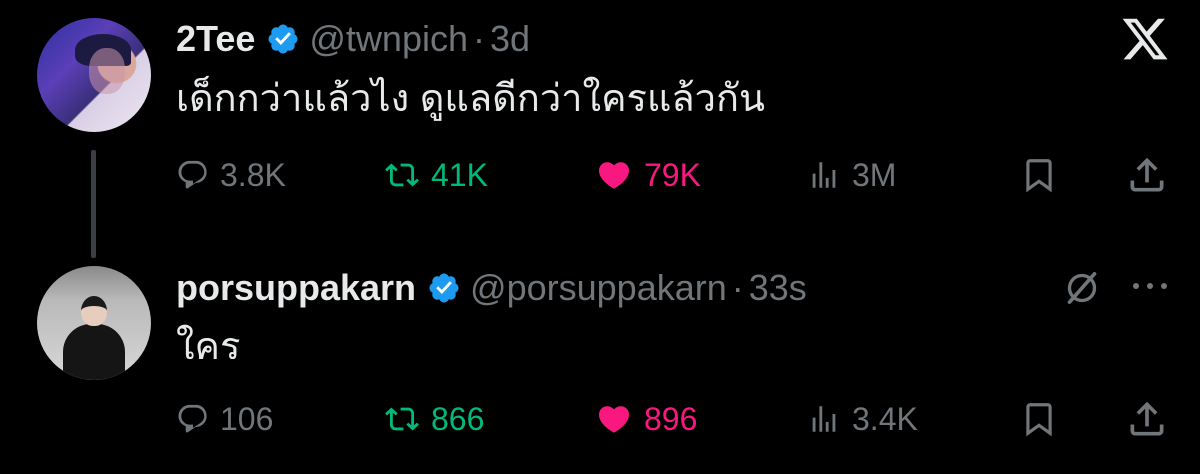 The image size is (1200, 474). I want to click on x-logo-icon, so click(1145, 39).